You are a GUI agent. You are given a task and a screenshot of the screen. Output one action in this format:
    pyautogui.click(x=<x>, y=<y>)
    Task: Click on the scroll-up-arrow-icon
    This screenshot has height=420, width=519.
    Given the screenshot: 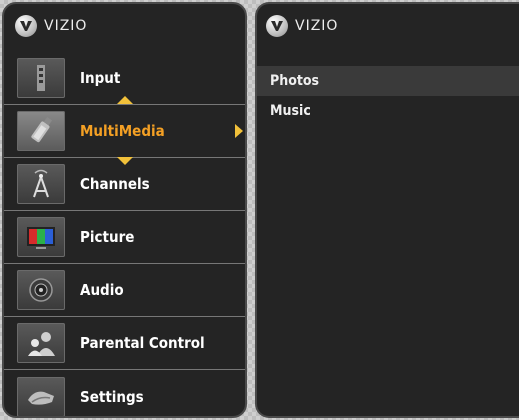 What is the action you would take?
    pyautogui.click(x=125, y=100)
    